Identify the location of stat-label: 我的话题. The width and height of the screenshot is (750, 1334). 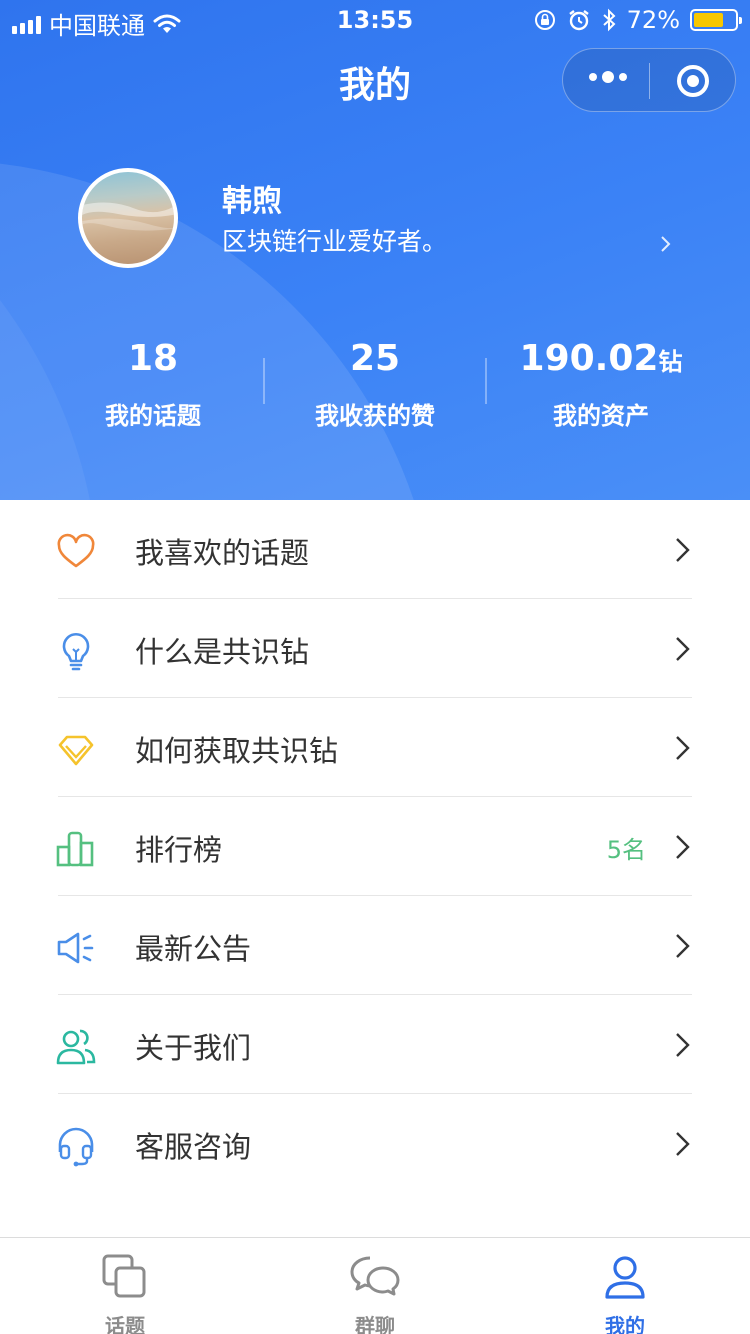
(153, 416).